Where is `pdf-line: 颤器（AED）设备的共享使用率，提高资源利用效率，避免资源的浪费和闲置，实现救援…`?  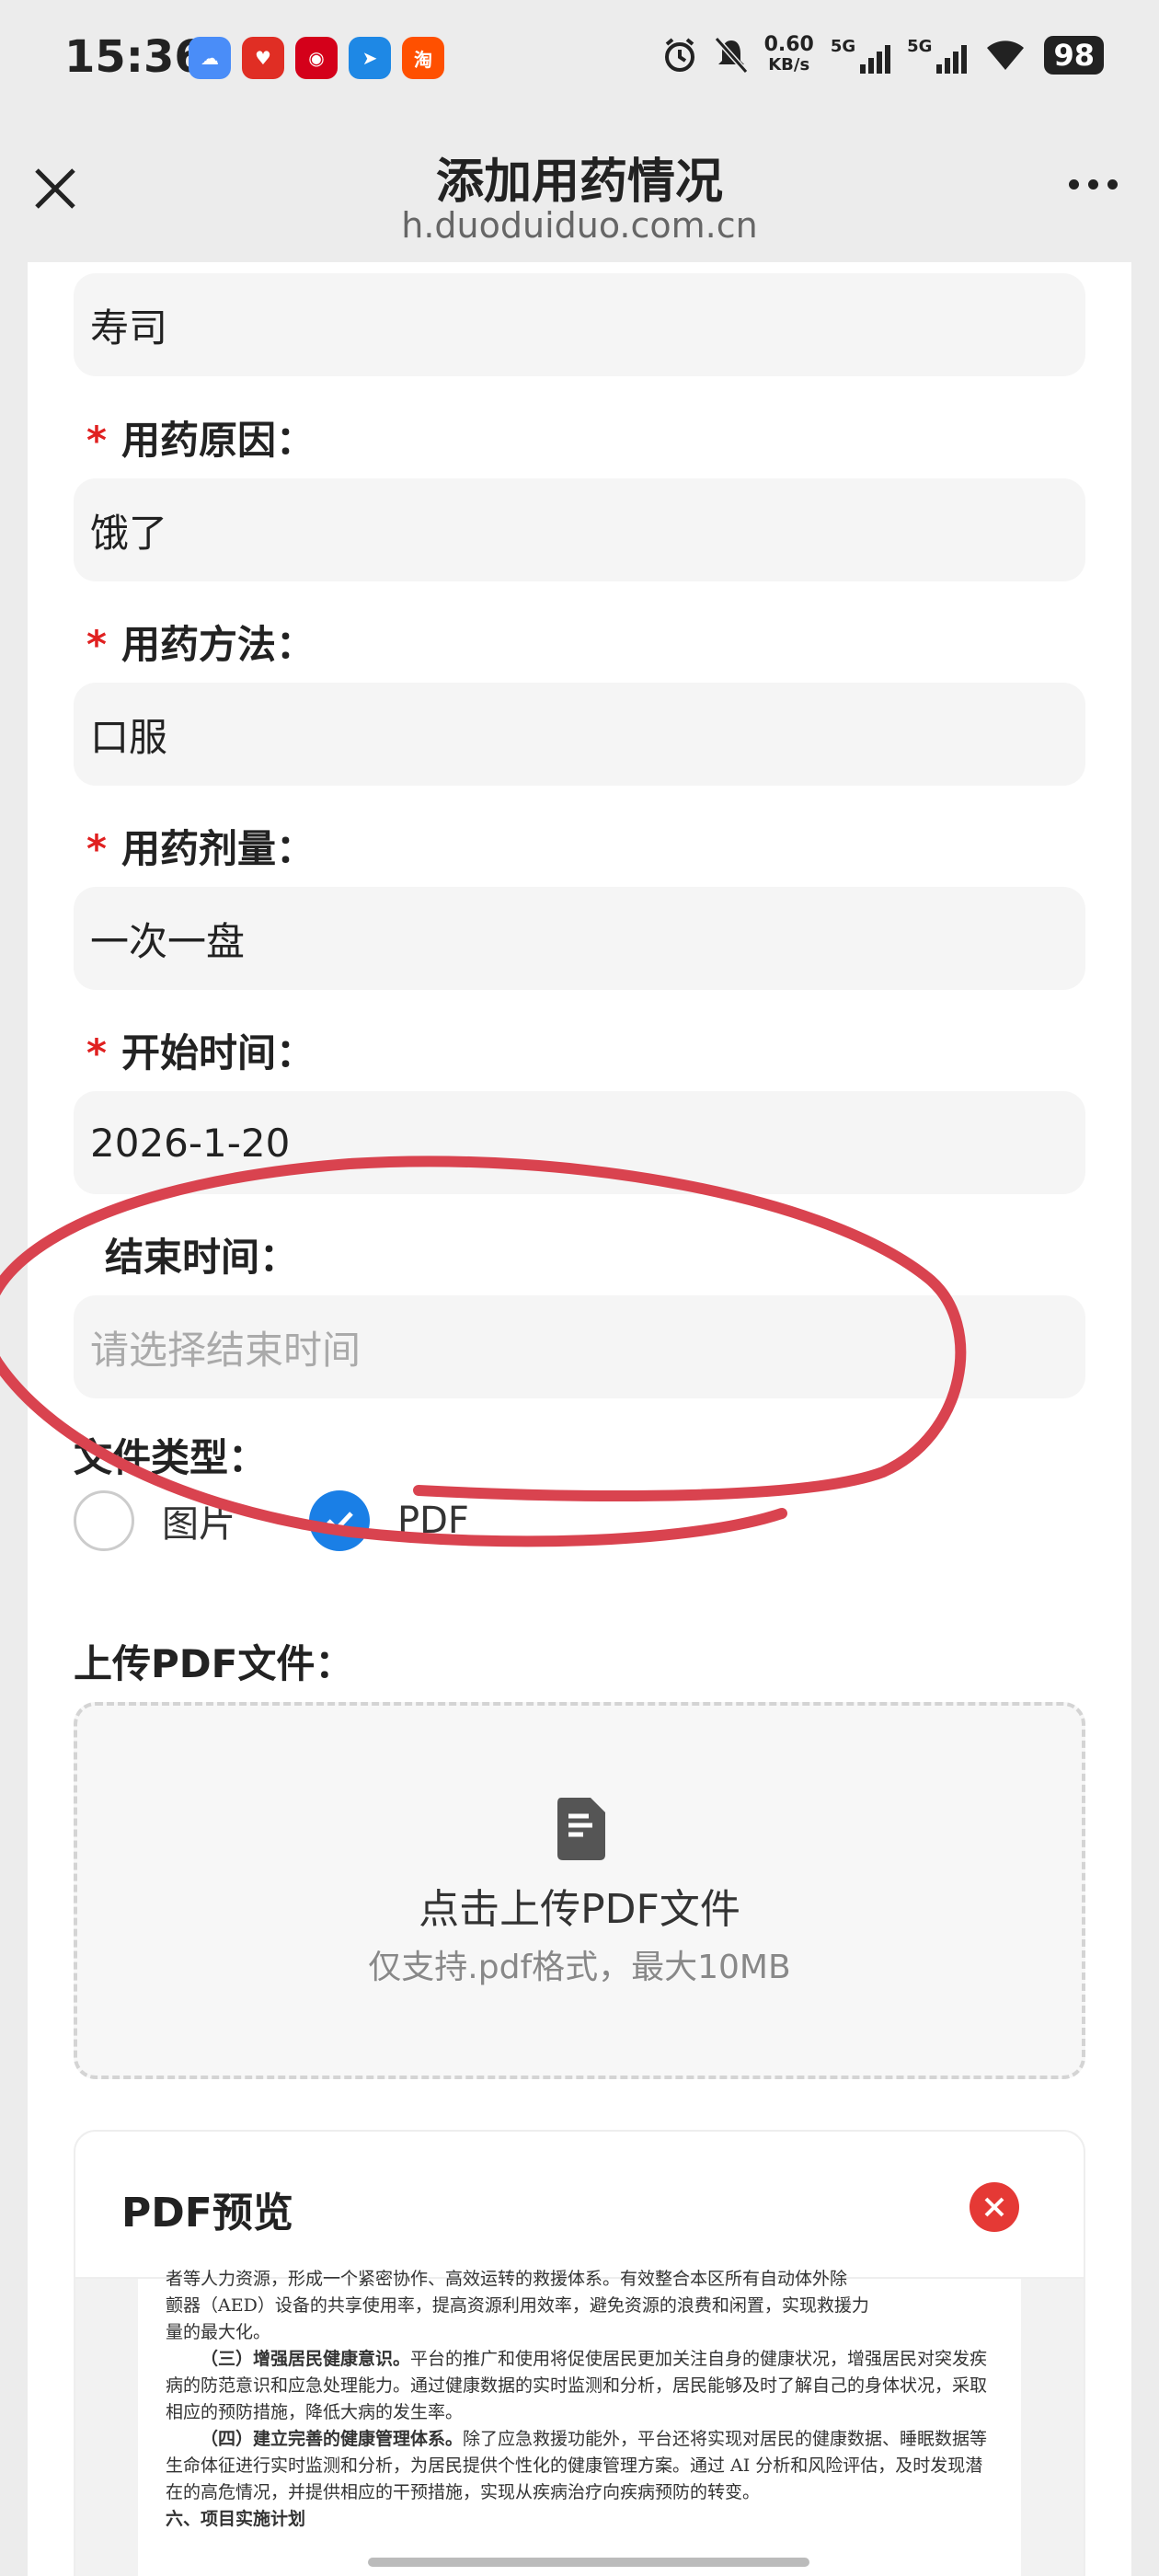
pdf-line: 颤器（AED）设备的共享使用率，提高资源利用效率，避免资源的浪费和闲置，实现救援… is located at coordinates (517, 2305).